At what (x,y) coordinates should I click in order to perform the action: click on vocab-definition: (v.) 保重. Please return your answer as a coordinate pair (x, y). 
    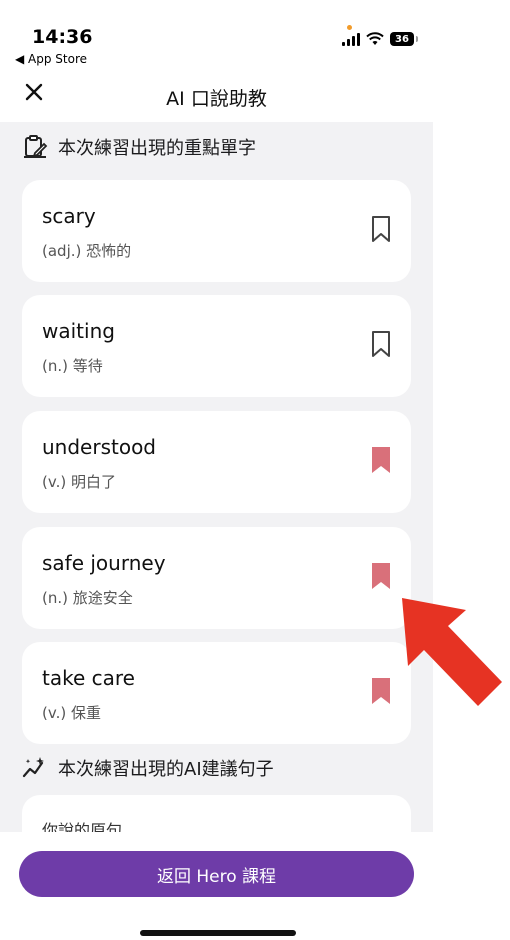
    Looking at the image, I should click on (71, 713).